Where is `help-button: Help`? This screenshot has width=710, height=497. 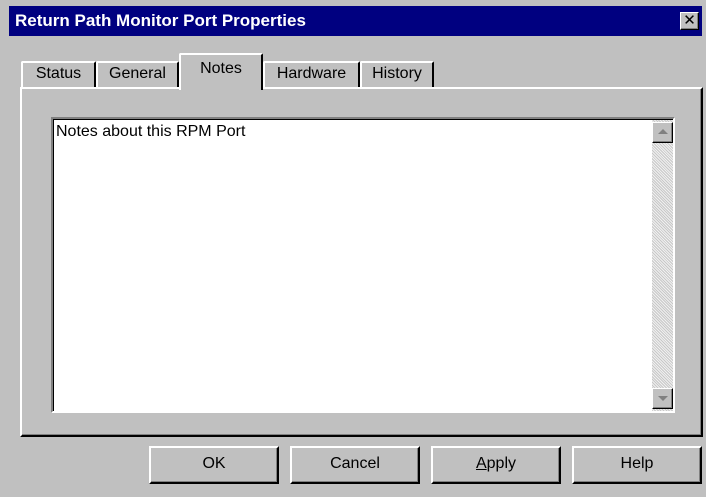
help-button: Help is located at coordinates (637, 465).